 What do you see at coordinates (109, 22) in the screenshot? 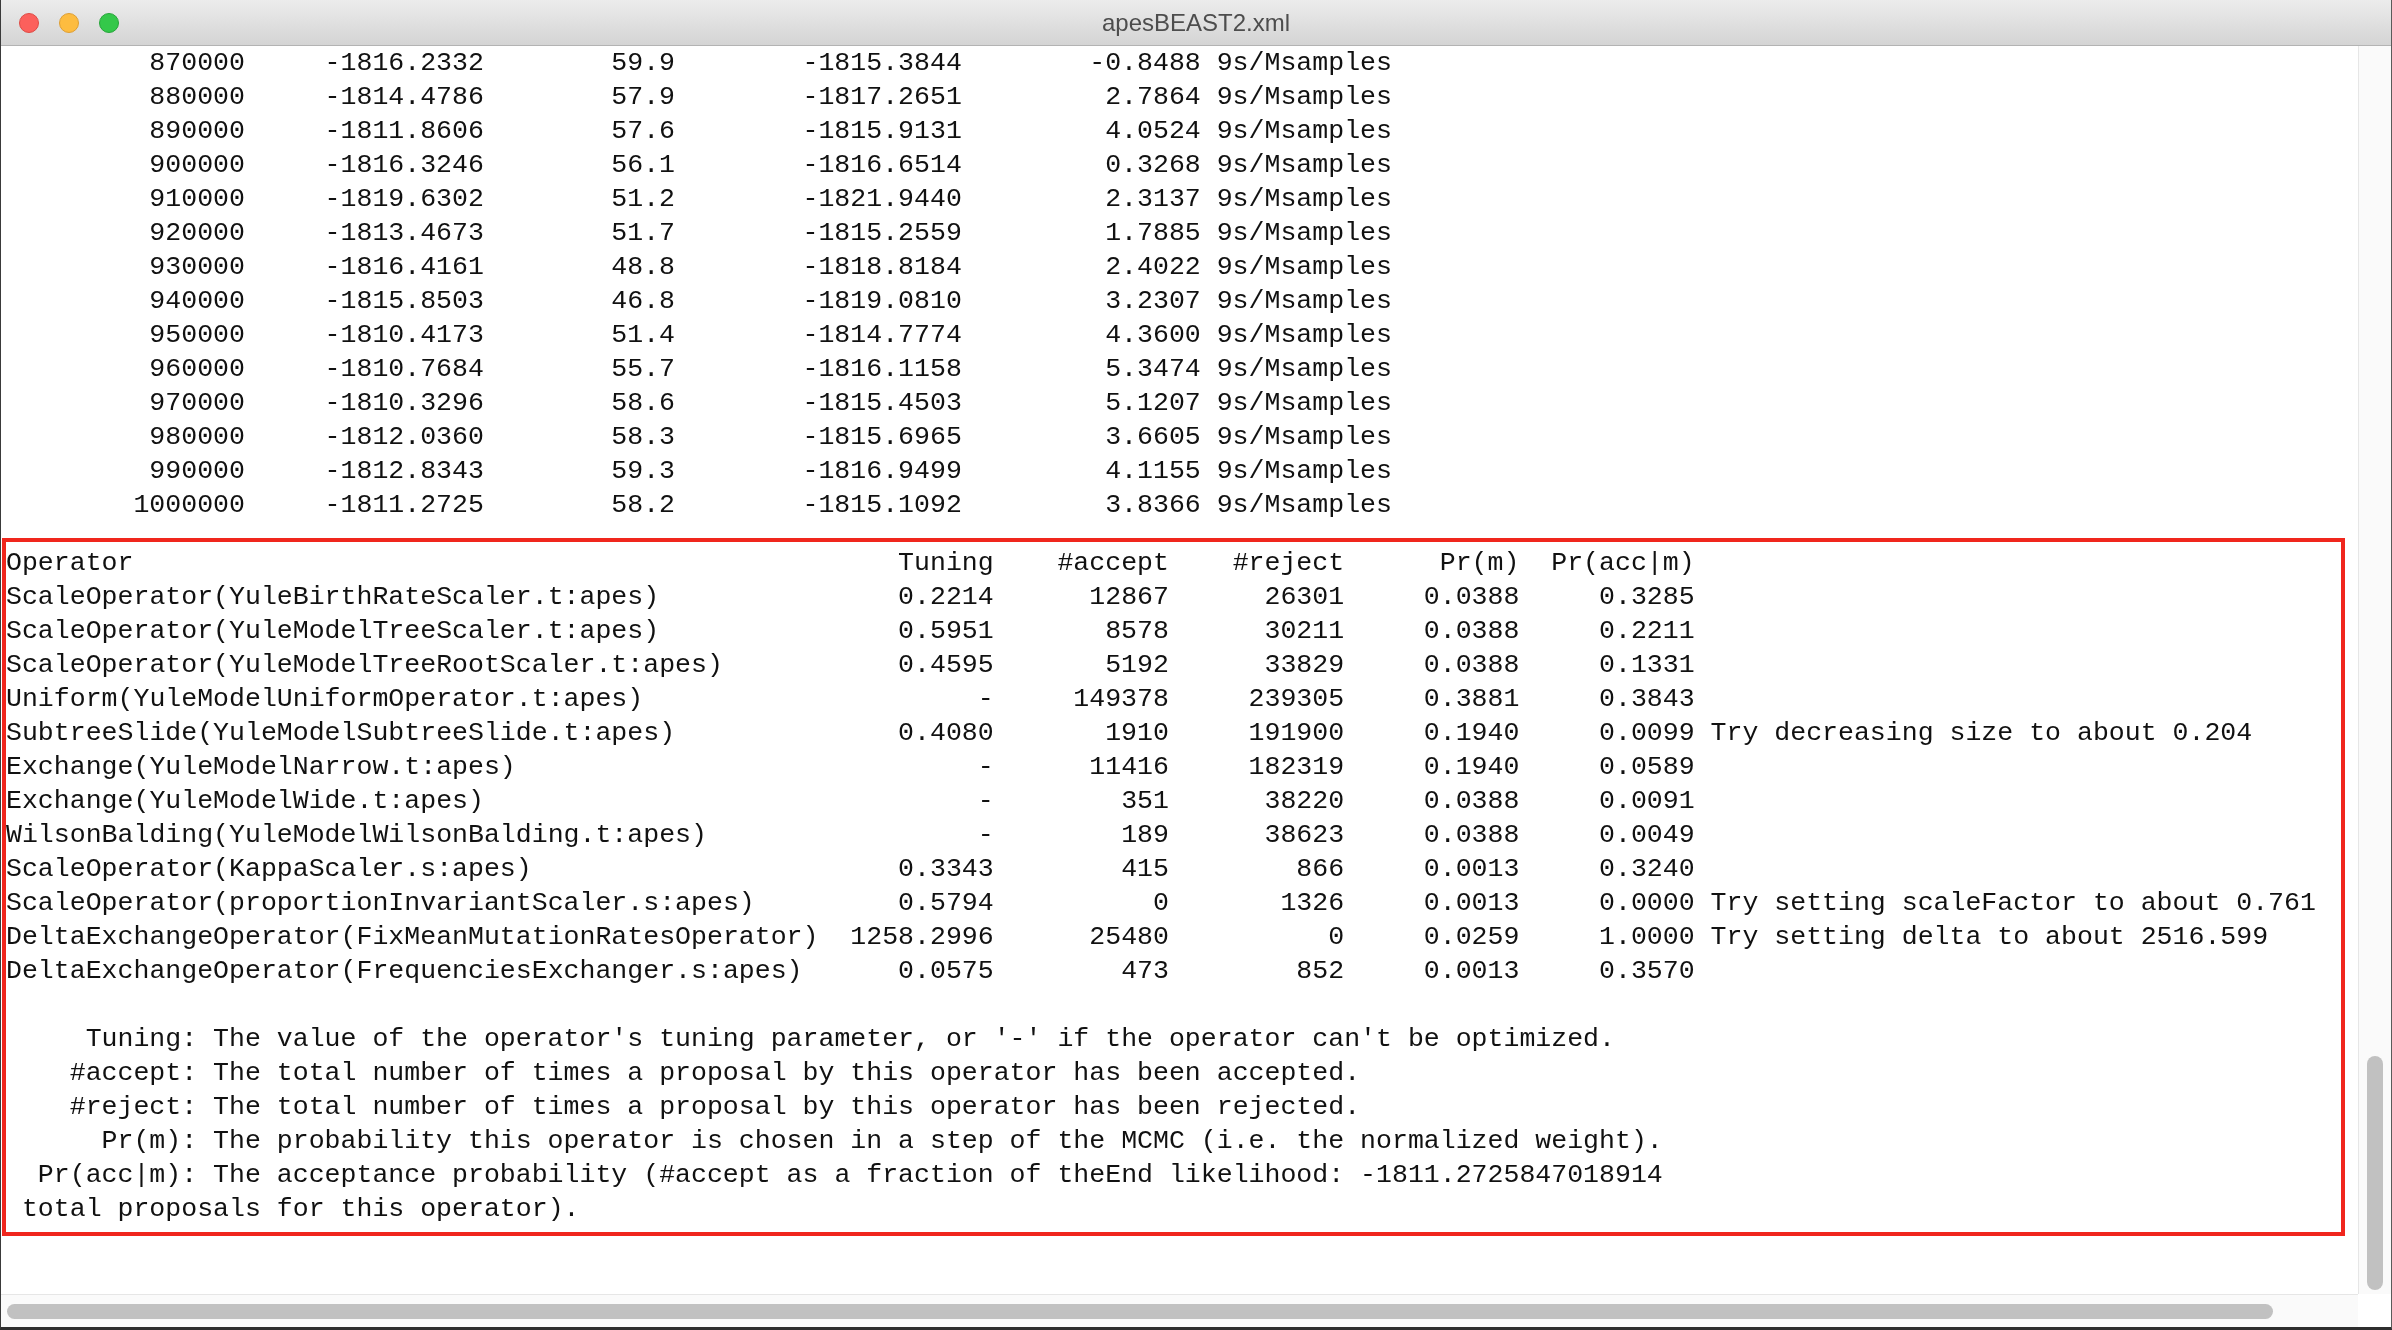
I see `zoom-button` at bounding box center [109, 22].